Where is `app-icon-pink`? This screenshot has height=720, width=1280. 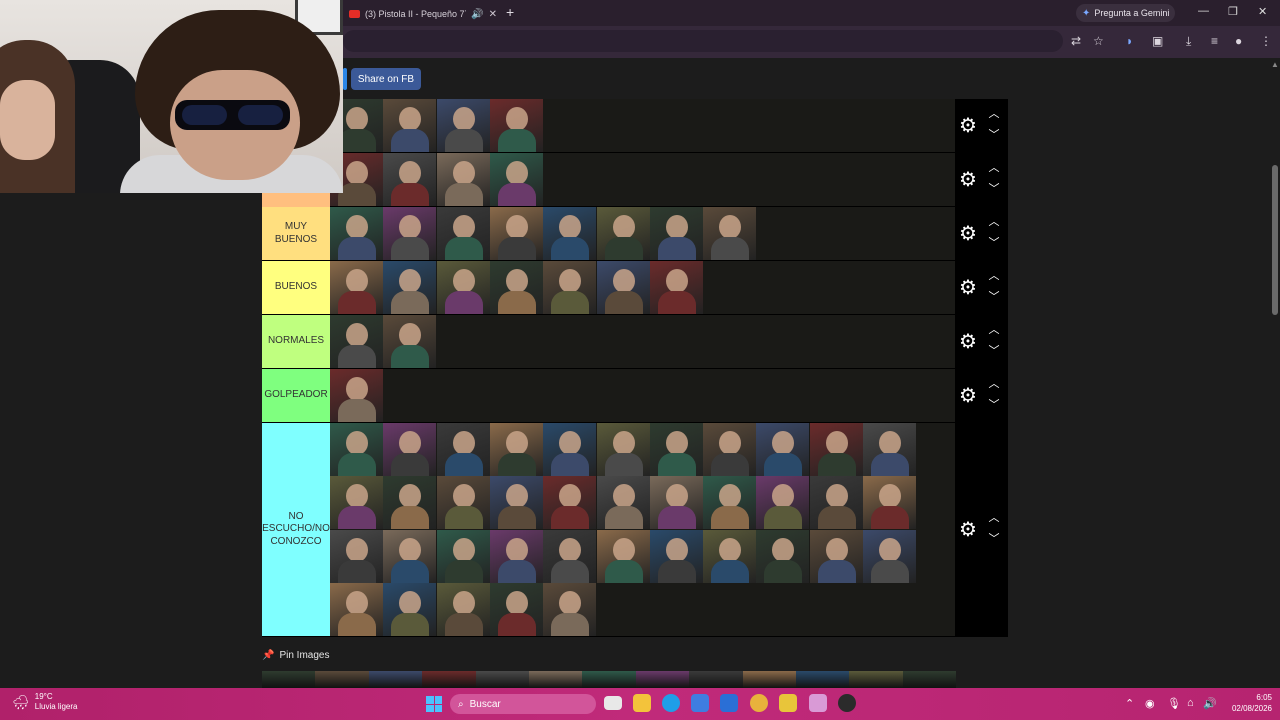 app-icon-pink is located at coordinates (818, 703).